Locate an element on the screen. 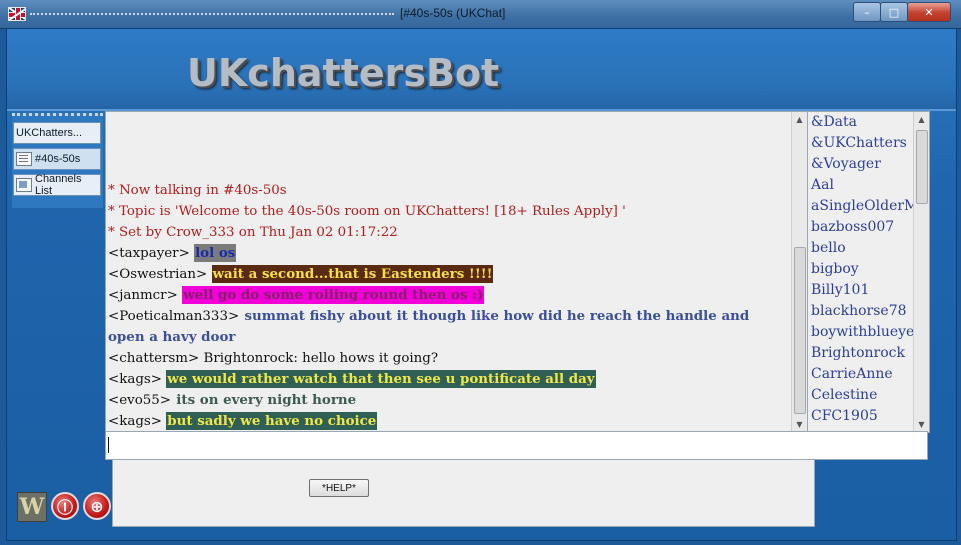 This screenshot has width=961, height=545. user-list-item: Aal is located at coordinates (862, 185).